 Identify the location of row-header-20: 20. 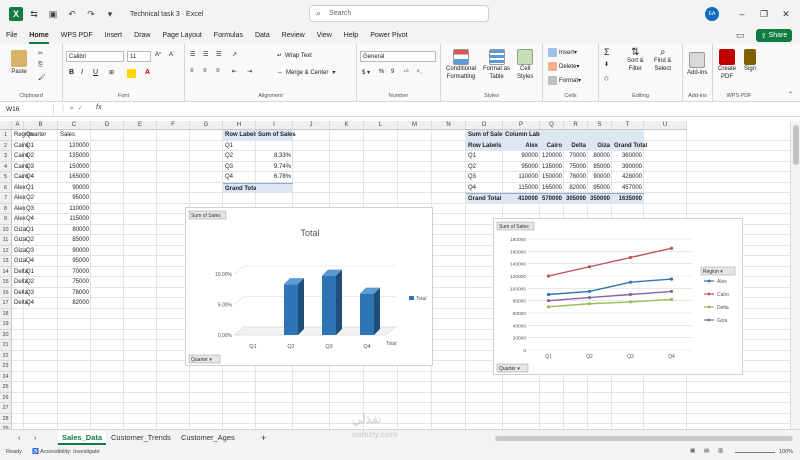
(6, 334).